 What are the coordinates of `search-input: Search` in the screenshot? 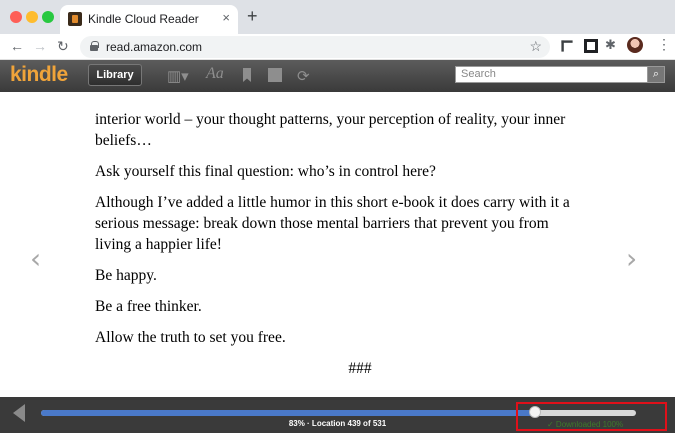 It's located at (551, 74).